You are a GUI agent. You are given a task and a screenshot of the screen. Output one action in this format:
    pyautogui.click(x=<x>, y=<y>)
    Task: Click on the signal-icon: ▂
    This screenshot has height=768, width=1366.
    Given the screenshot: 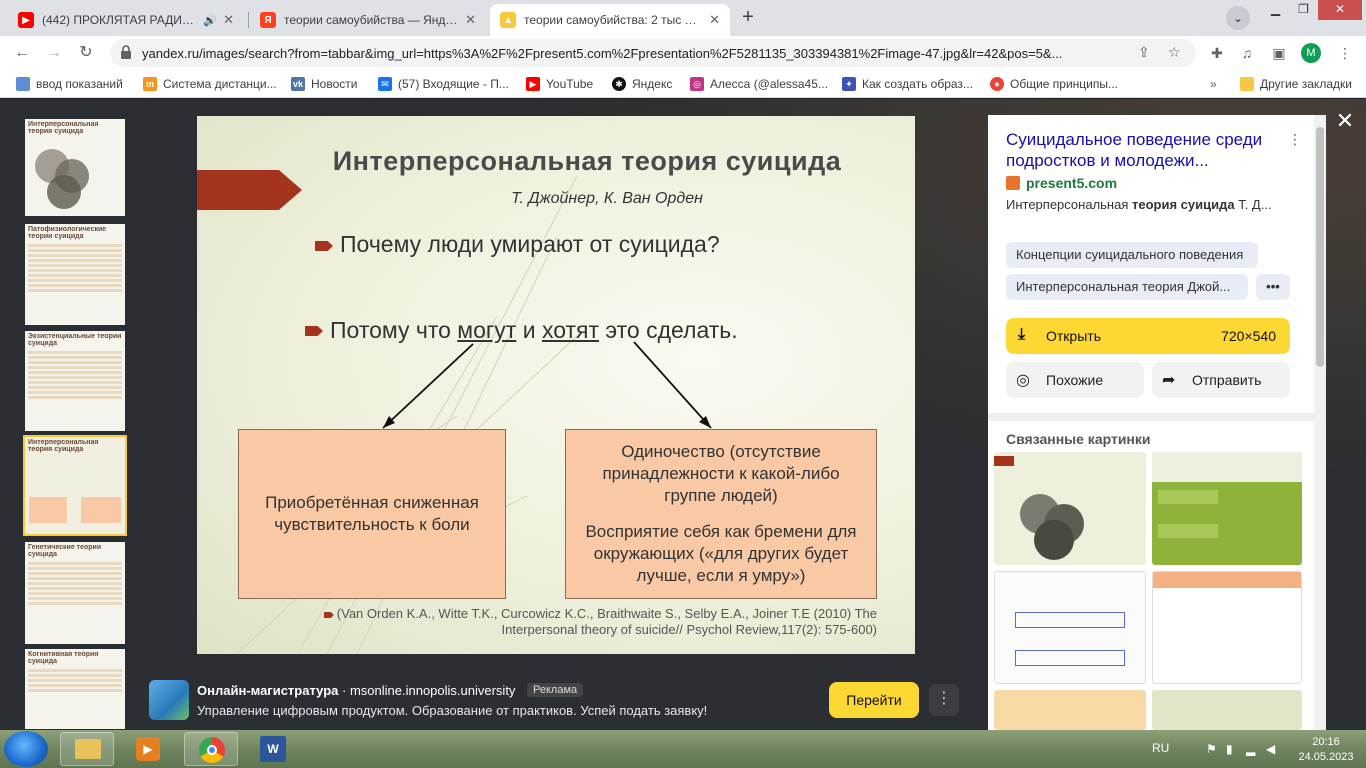 What is the action you would take?
    pyautogui.click(x=1250, y=749)
    